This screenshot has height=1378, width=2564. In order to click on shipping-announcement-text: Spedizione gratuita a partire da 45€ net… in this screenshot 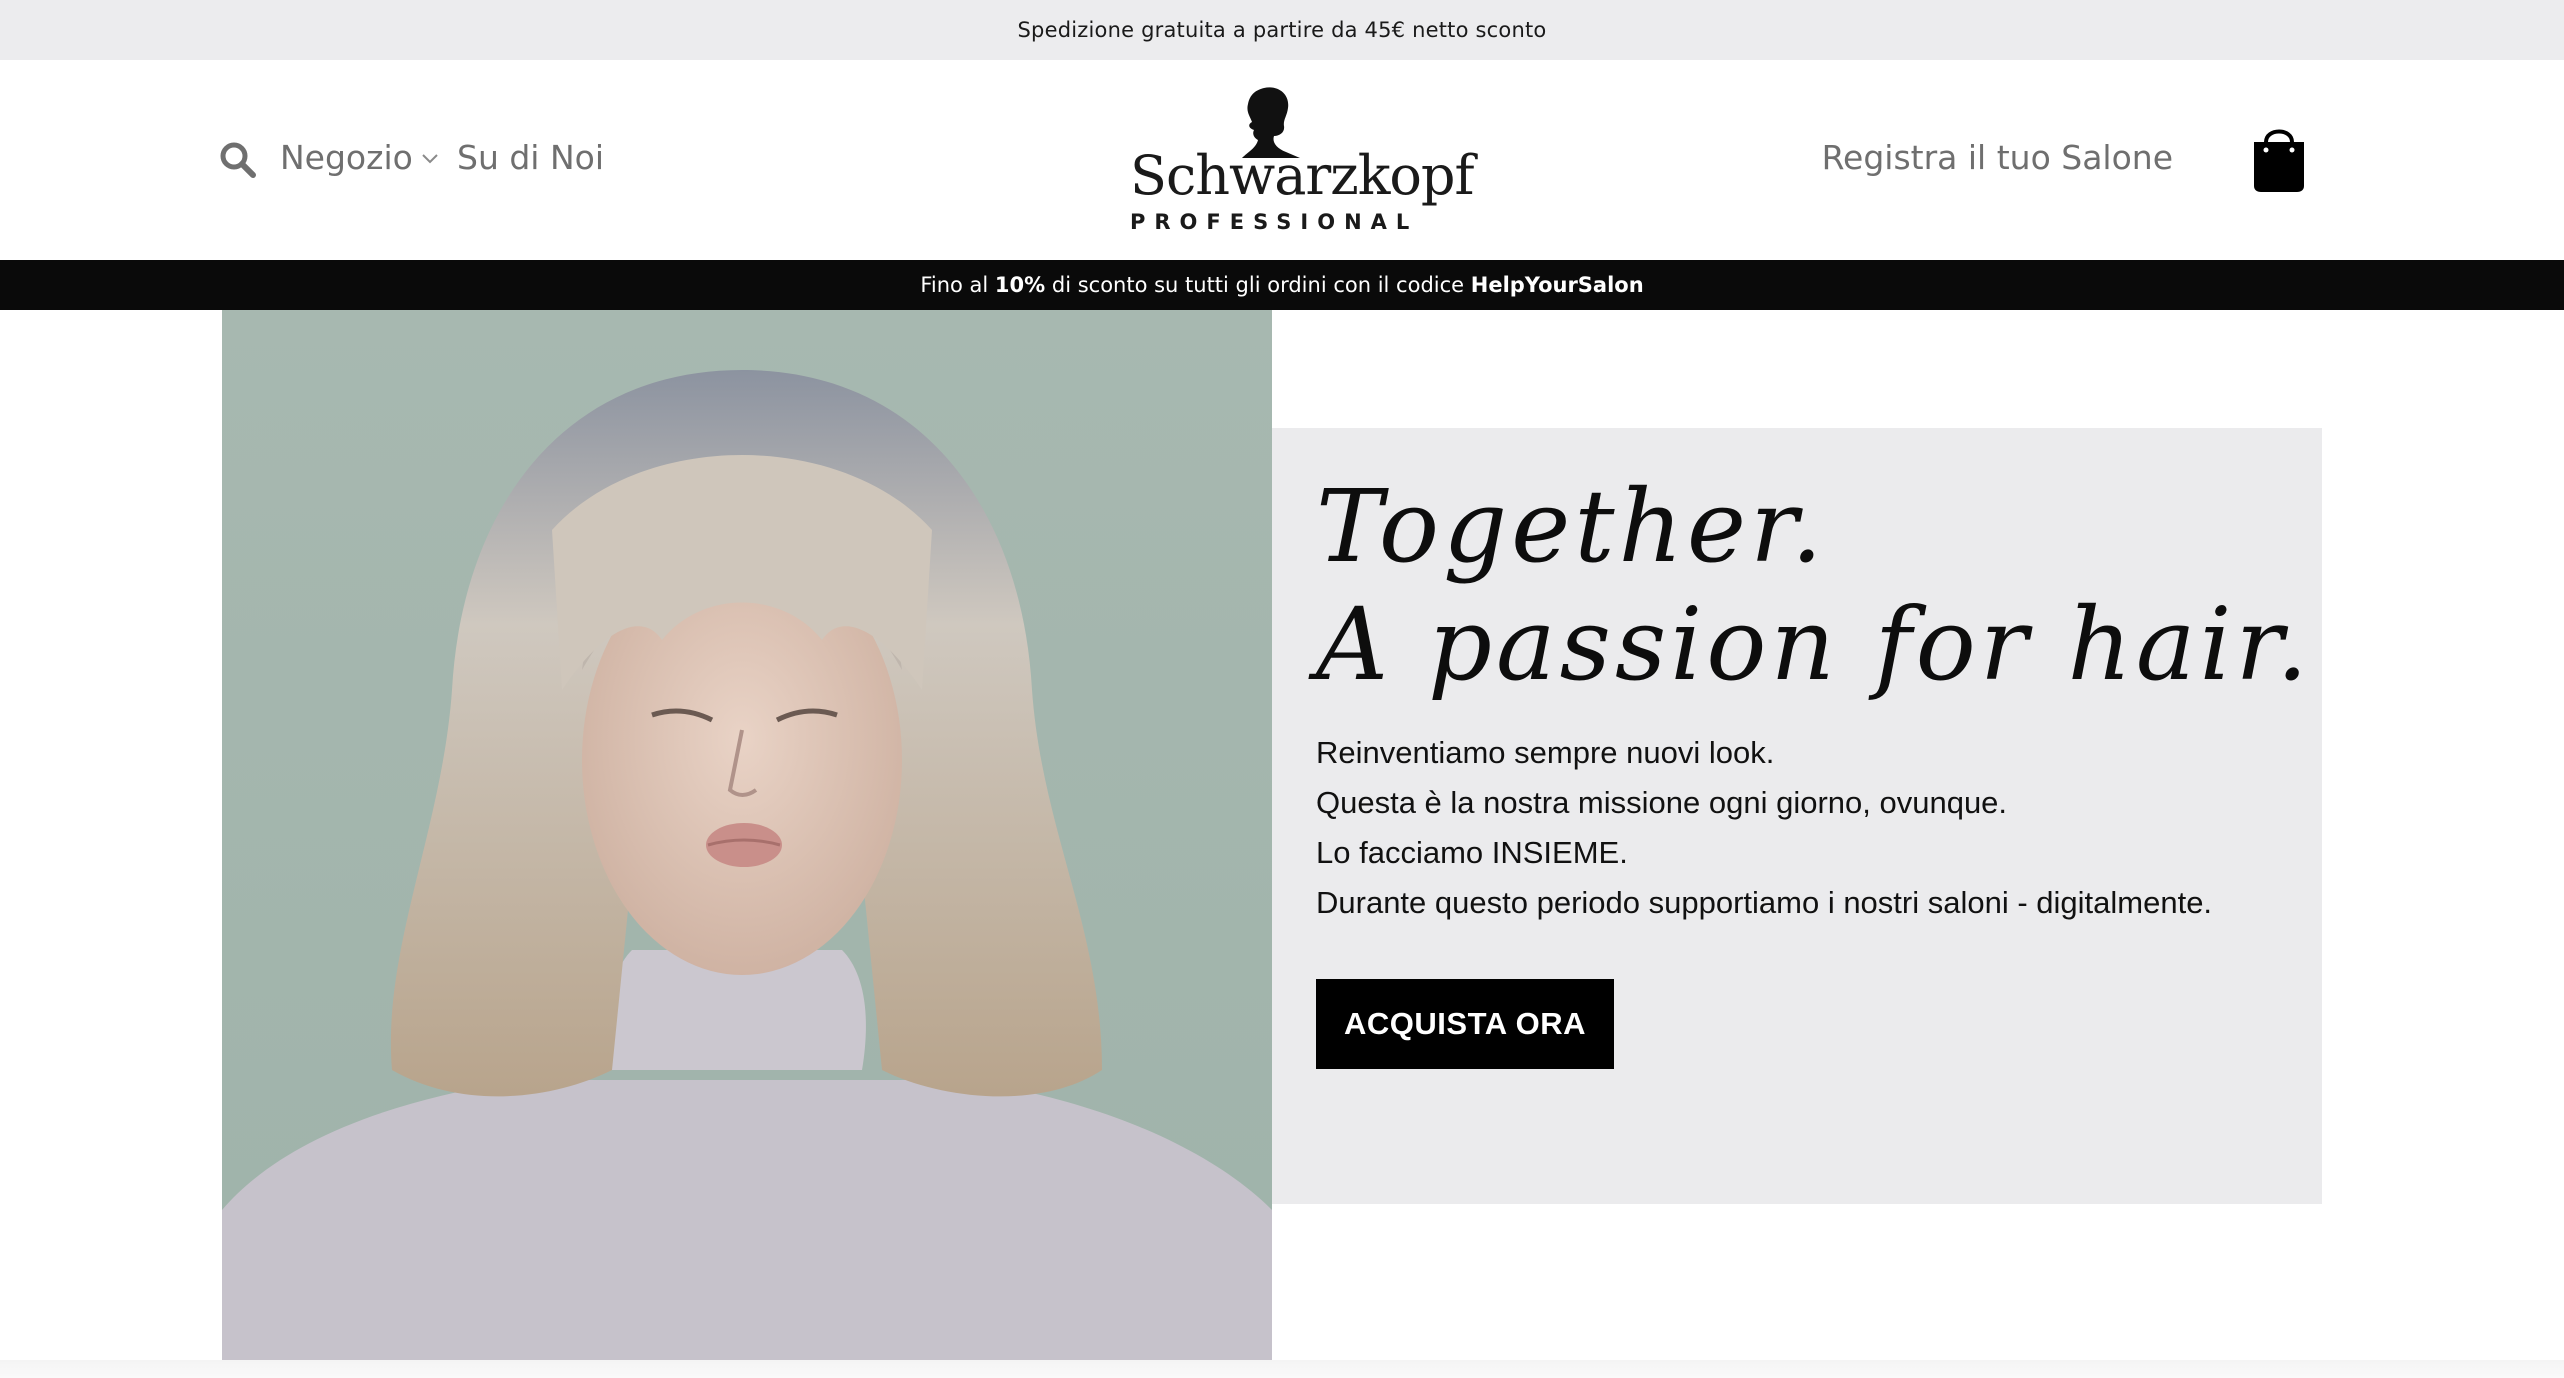, I will do `click(1282, 30)`.